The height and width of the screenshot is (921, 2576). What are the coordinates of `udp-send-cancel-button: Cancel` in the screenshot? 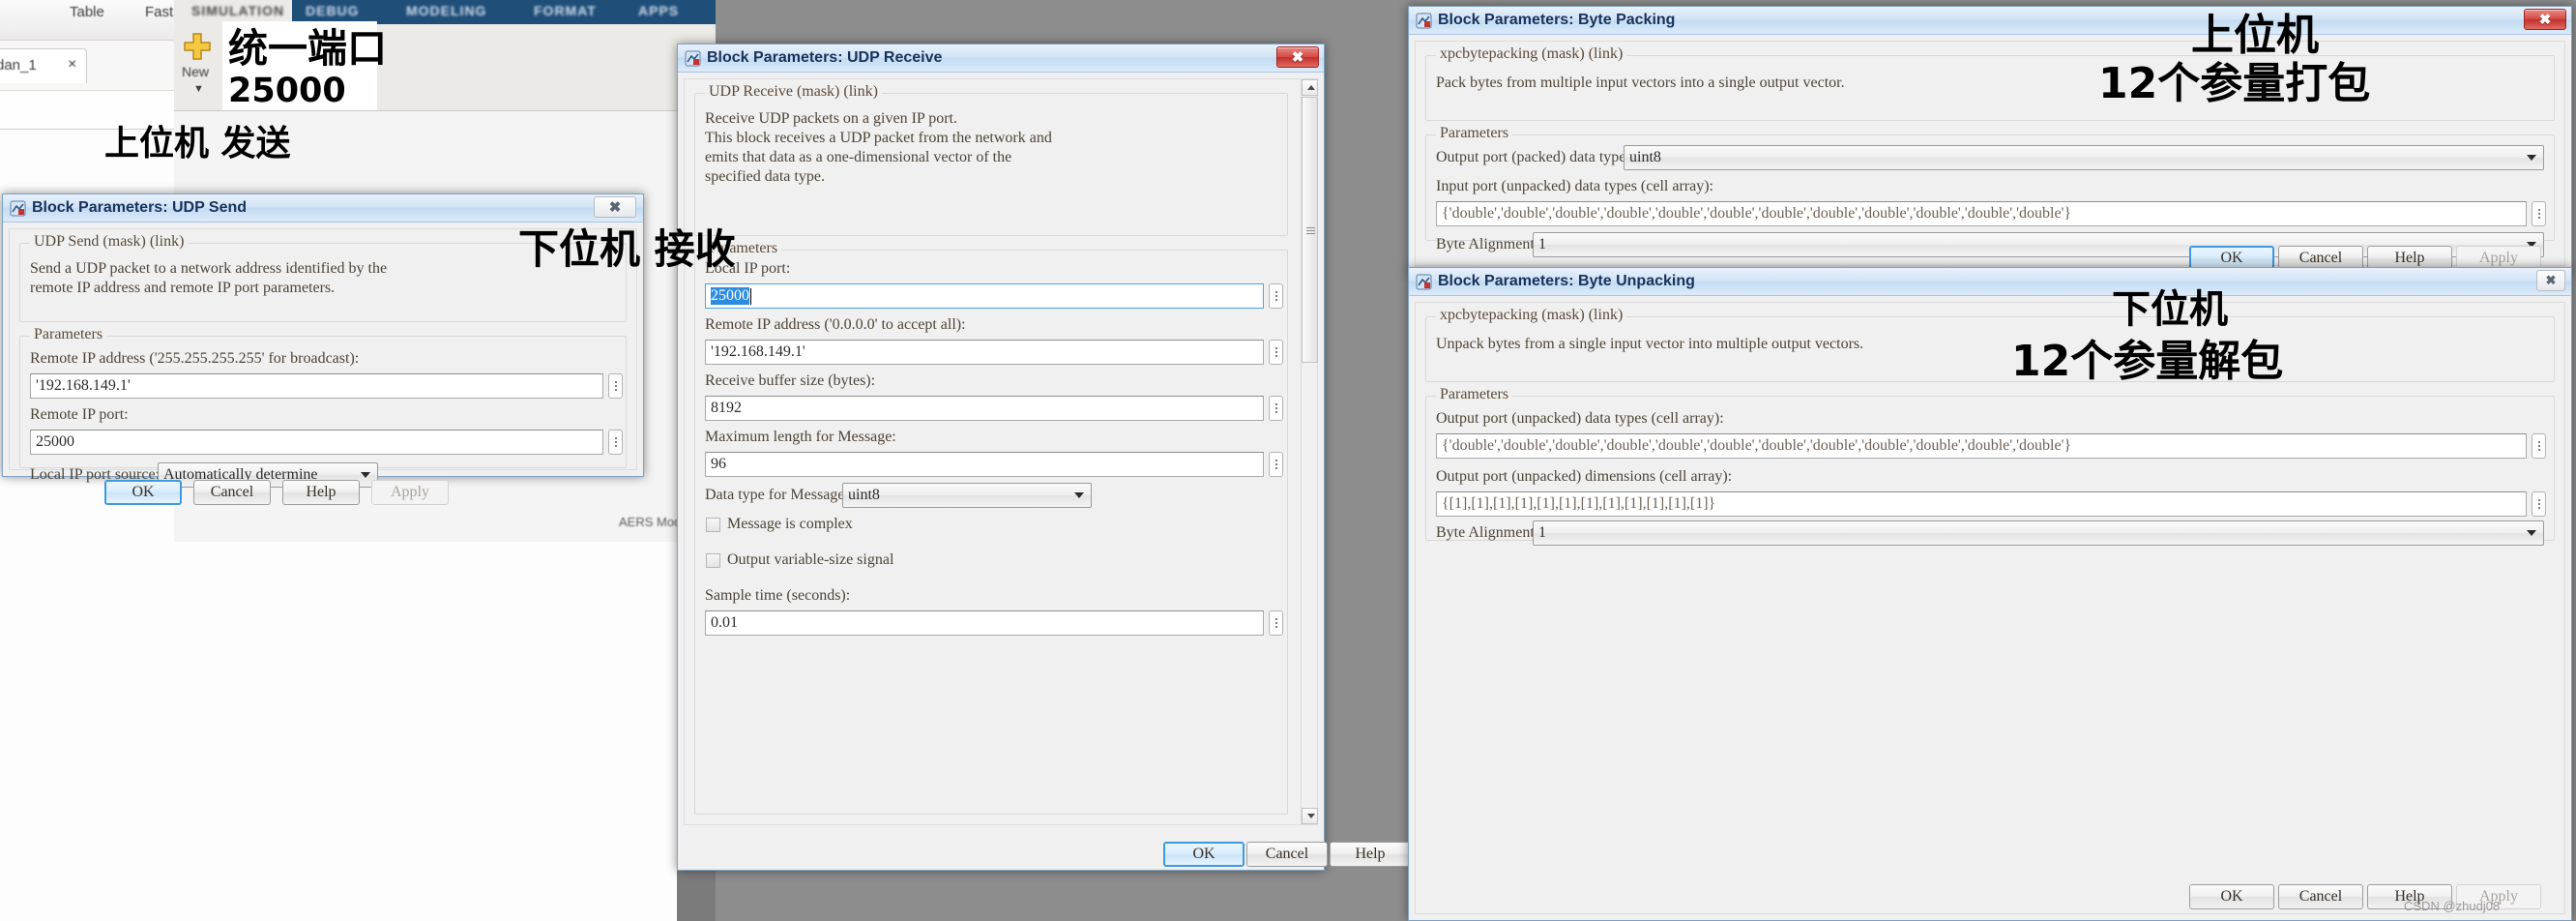 It's located at (232, 492).